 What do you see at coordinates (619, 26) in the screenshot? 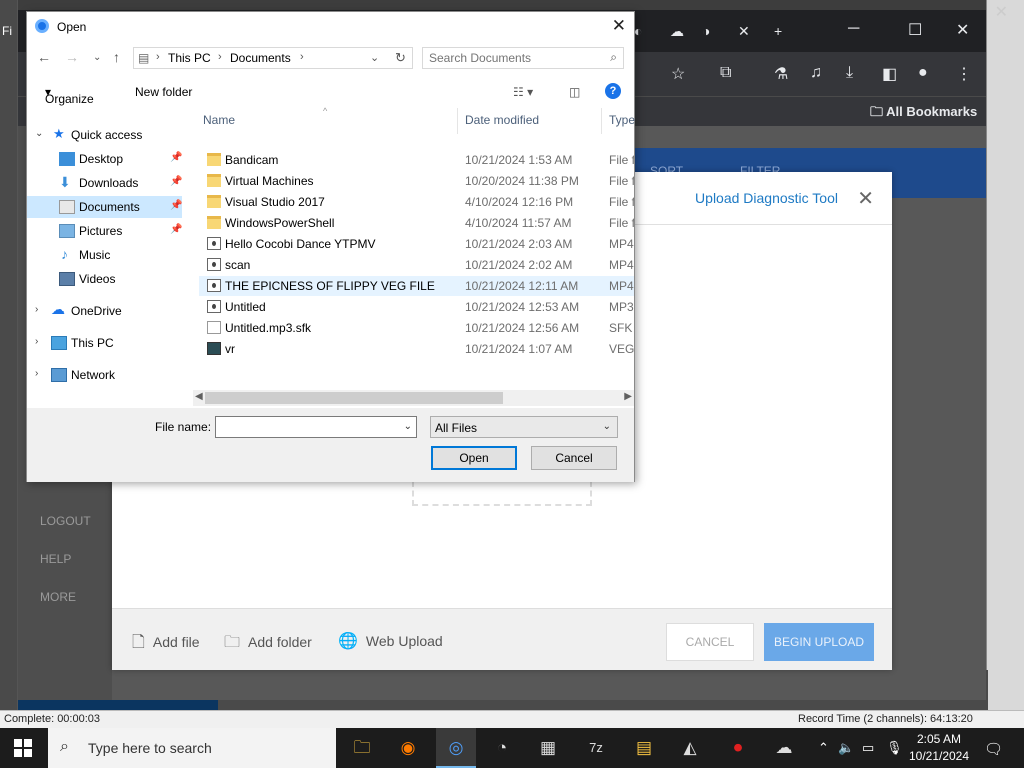
I see `dialog-close-icon: ✕` at bounding box center [619, 26].